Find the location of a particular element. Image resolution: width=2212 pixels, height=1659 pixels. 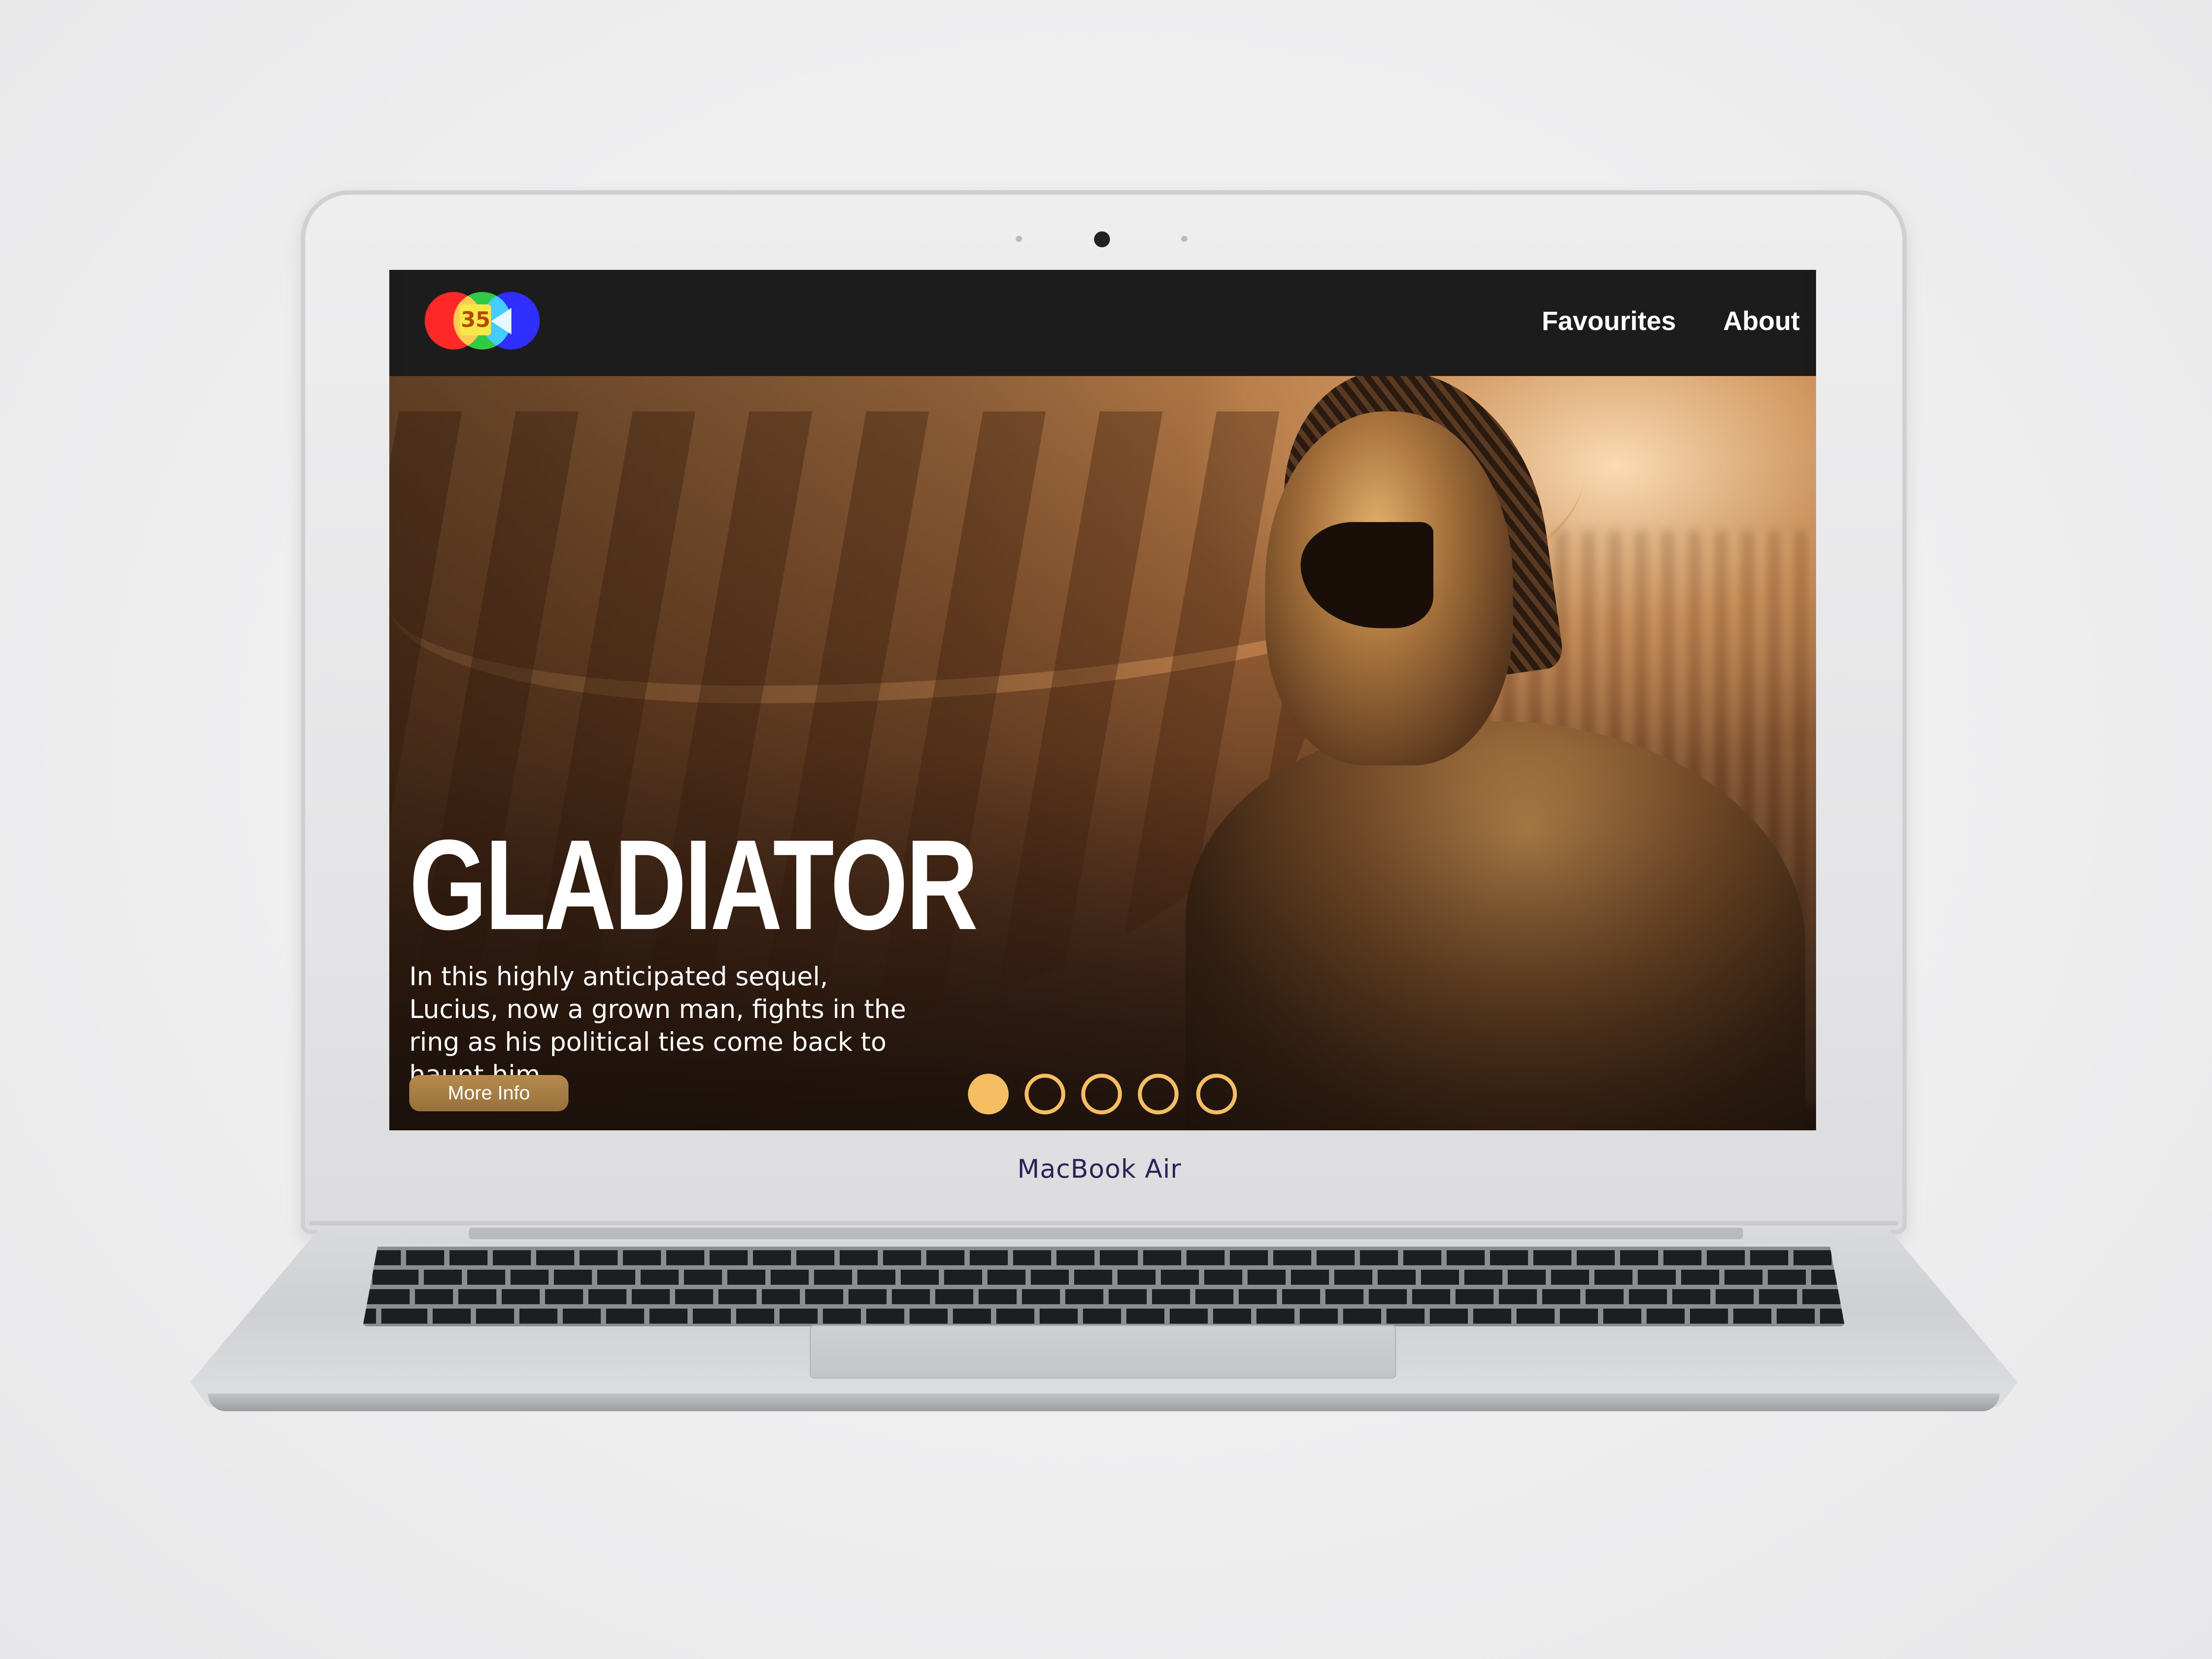

nav-link-favourites: Favourites is located at coordinates (1626, 321).